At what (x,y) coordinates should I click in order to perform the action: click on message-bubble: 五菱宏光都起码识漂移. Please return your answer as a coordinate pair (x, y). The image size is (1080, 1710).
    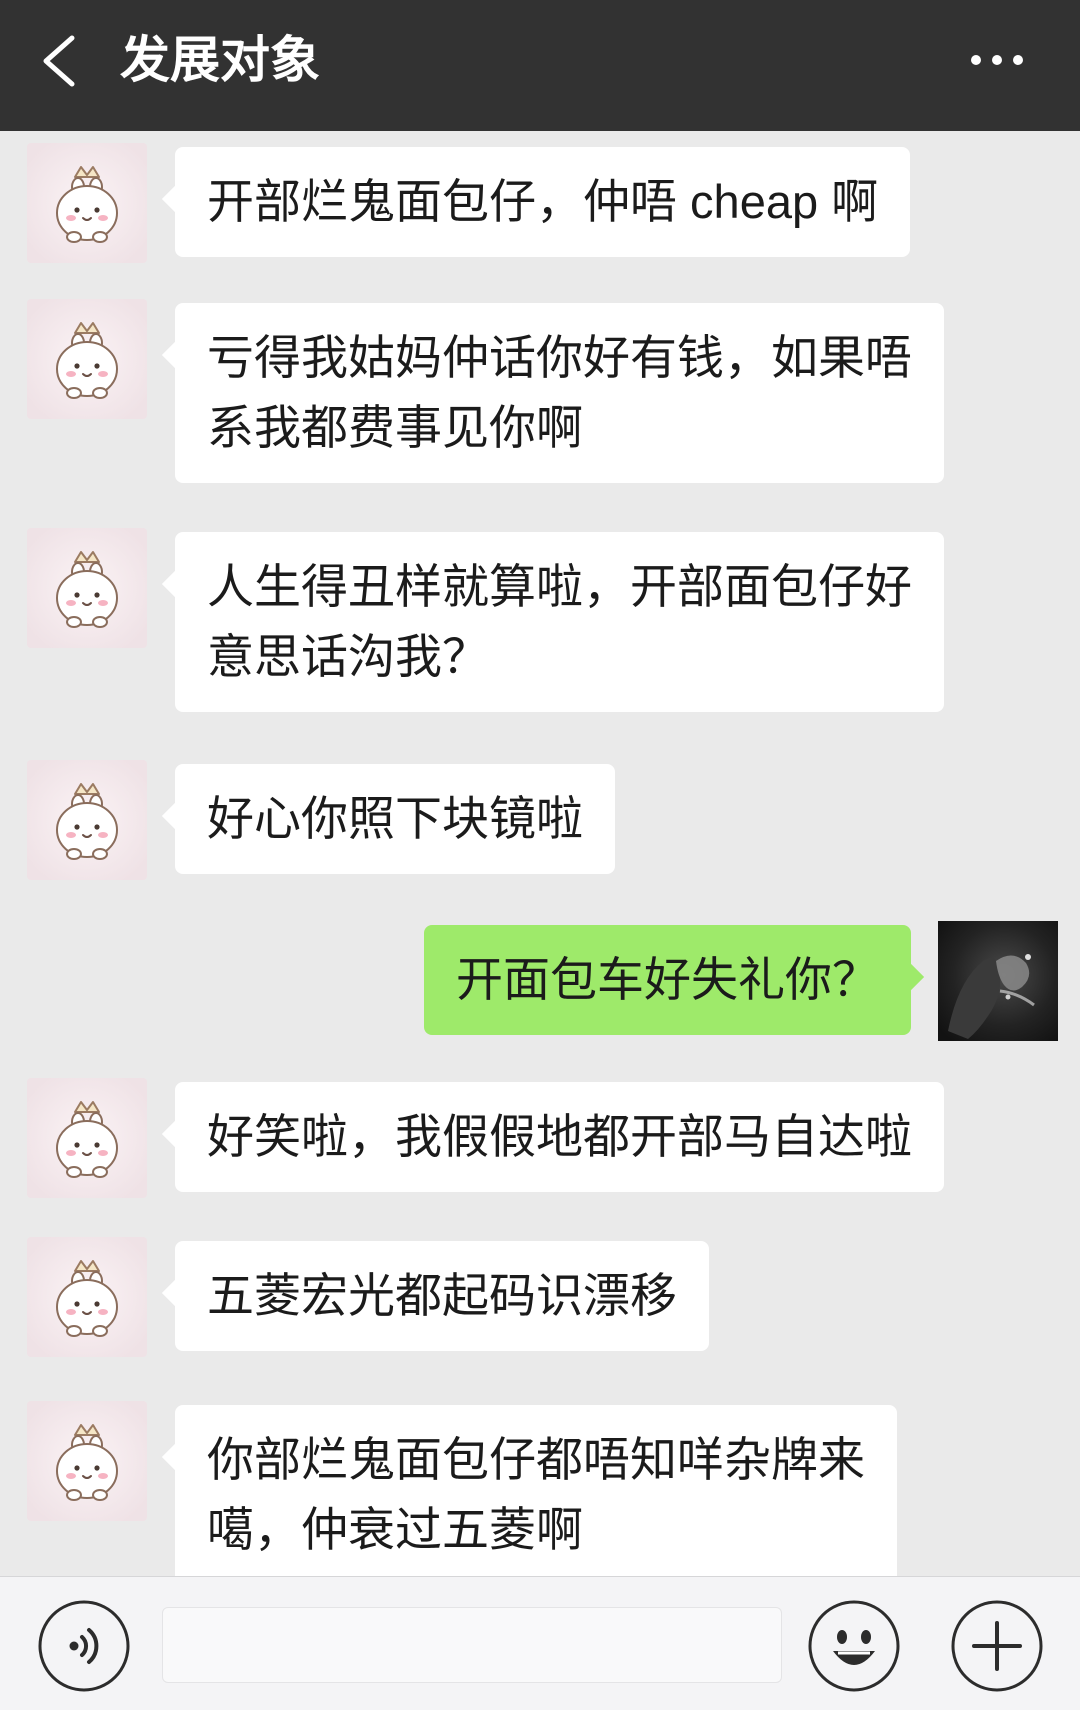
    Looking at the image, I should click on (442, 1296).